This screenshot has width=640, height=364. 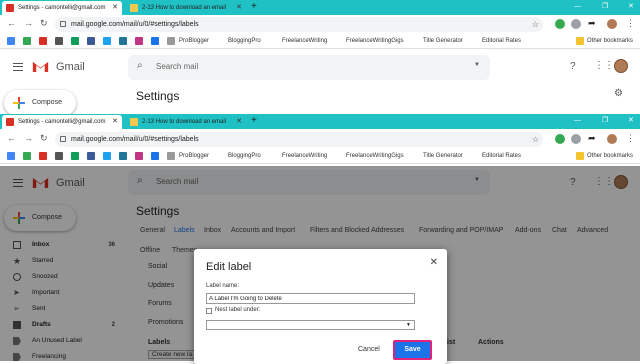 What do you see at coordinates (310, 298) in the screenshot?
I see `label-name-input` at bounding box center [310, 298].